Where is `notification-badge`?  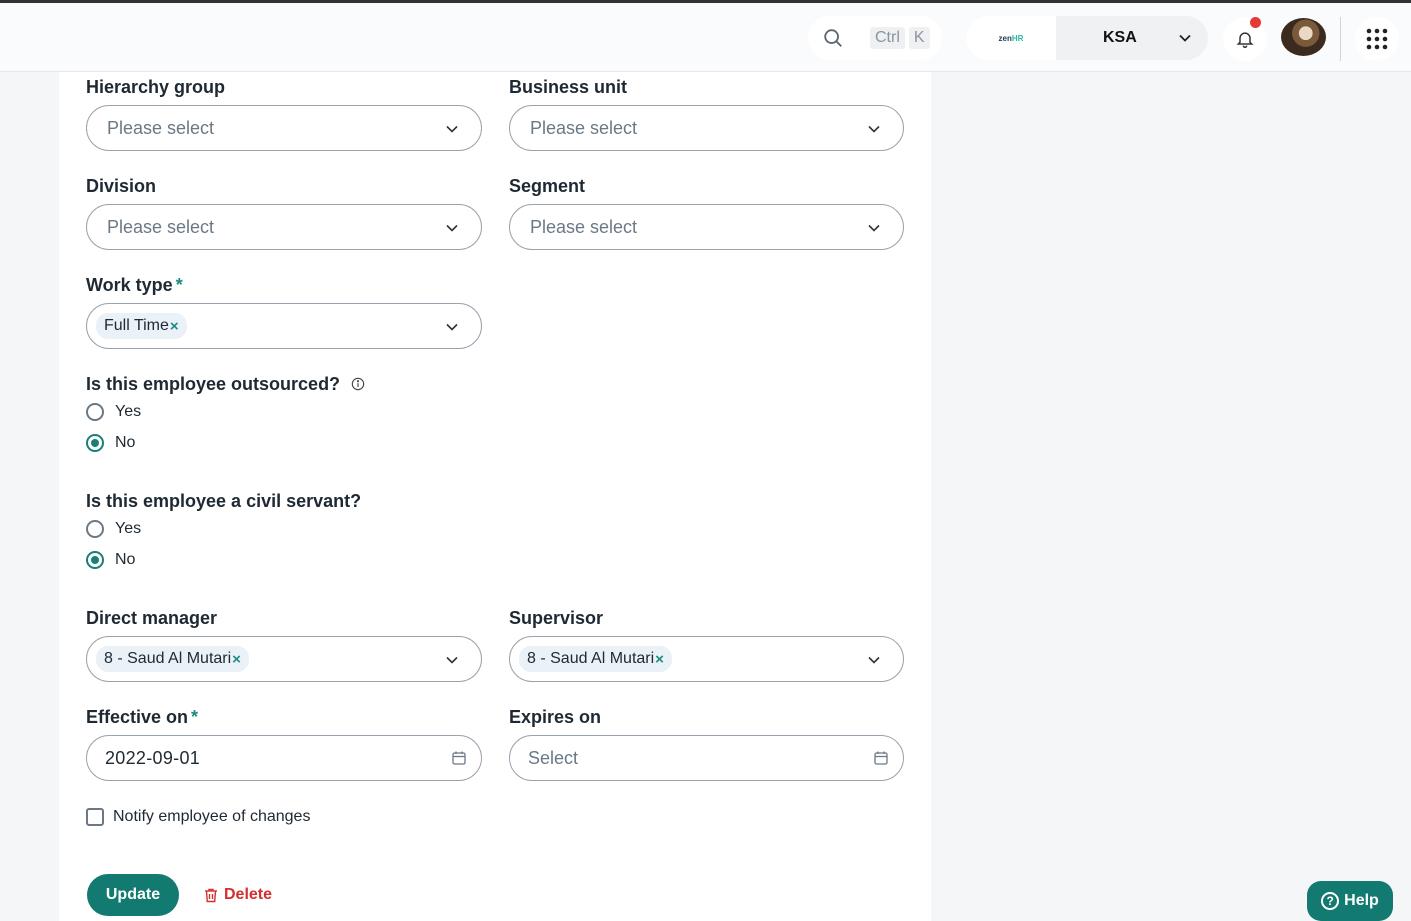
notification-badge is located at coordinates (1255, 22).